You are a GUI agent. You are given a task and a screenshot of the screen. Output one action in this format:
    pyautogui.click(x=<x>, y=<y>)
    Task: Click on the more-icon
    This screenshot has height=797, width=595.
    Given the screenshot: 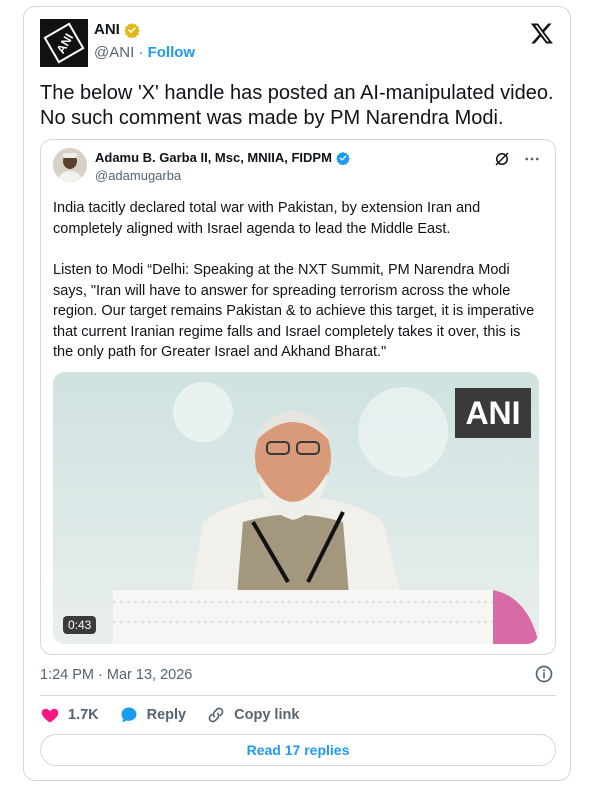 What is the action you would take?
    pyautogui.click(x=532, y=159)
    